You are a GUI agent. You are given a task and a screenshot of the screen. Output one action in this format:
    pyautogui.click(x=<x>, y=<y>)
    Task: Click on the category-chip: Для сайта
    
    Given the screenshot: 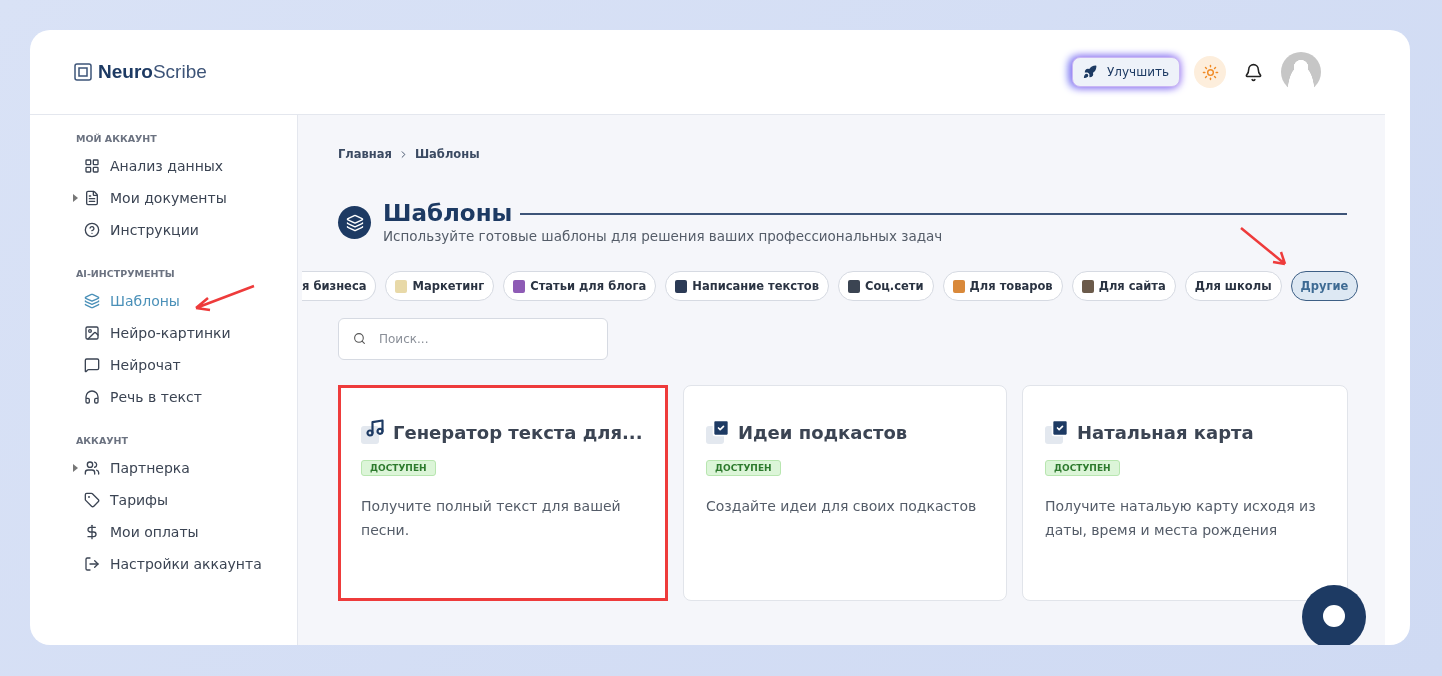 What is the action you would take?
    pyautogui.click(x=1123, y=286)
    